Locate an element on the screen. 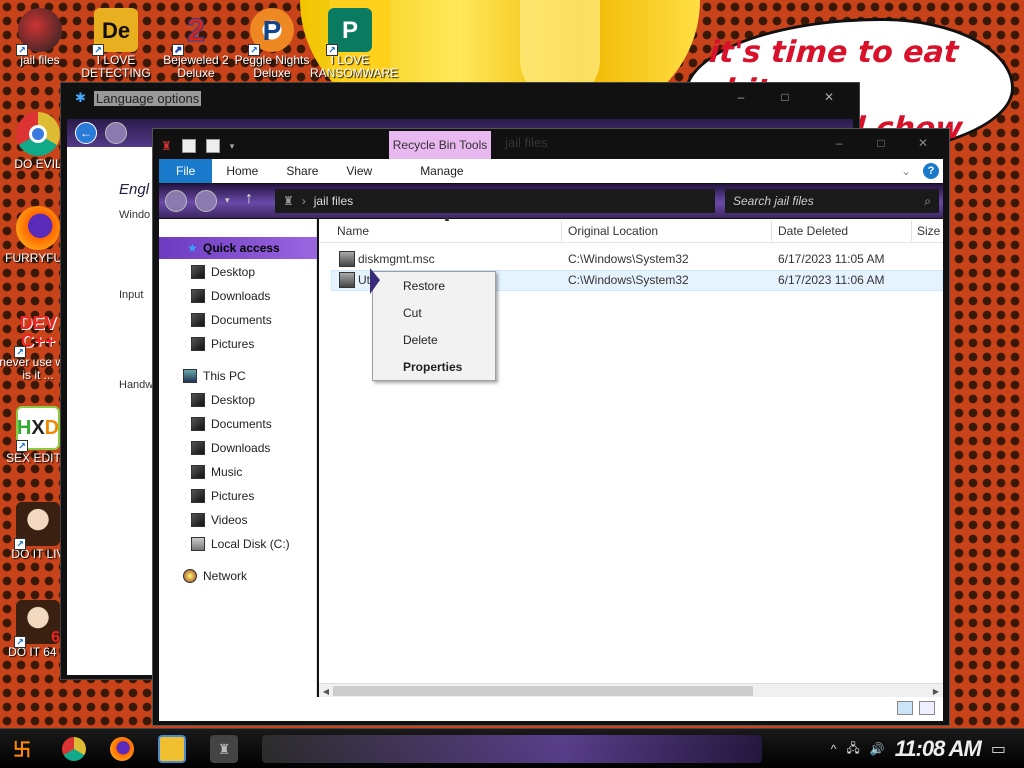 The width and height of the screenshot is (1024, 768). status-bar is located at coordinates (551, 709).